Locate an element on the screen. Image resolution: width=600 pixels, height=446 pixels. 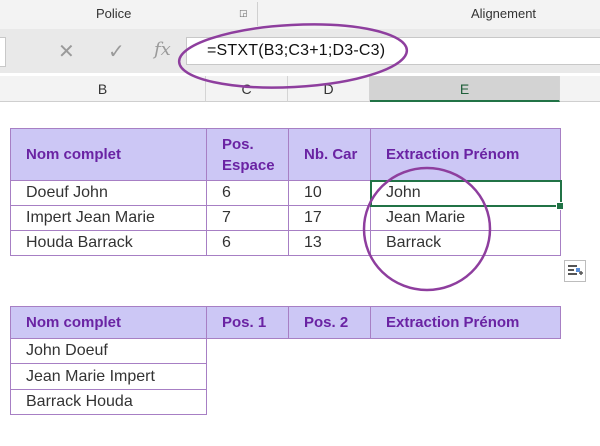
cell-c4: 7 is located at coordinates (247, 218).